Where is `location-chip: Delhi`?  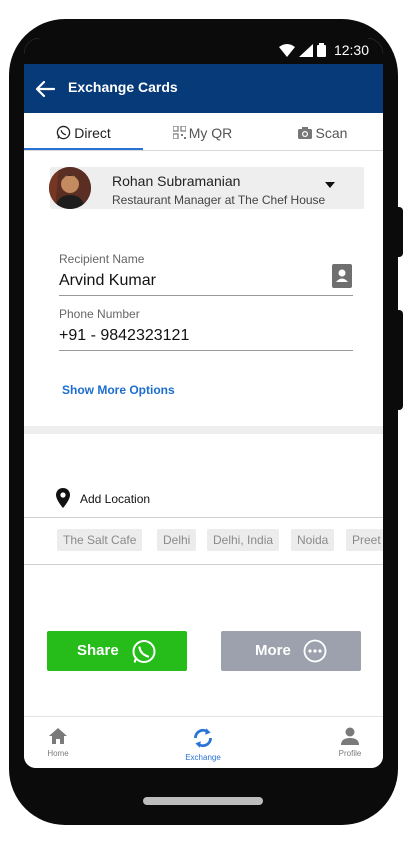
location-chip: Delhi is located at coordinates (177, 540).